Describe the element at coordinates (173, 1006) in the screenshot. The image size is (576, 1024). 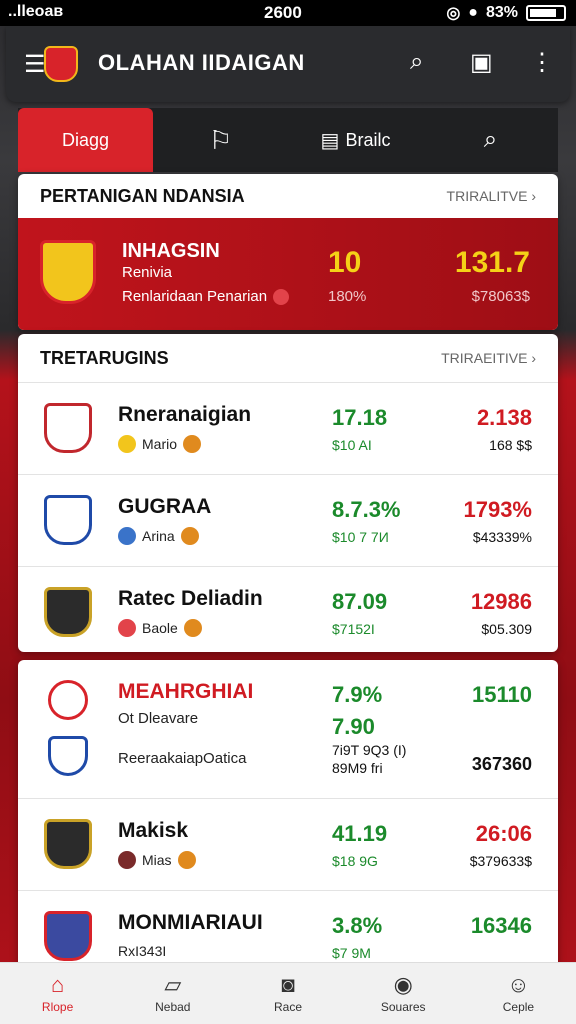
I see `nav-label: Nebad` at that location.